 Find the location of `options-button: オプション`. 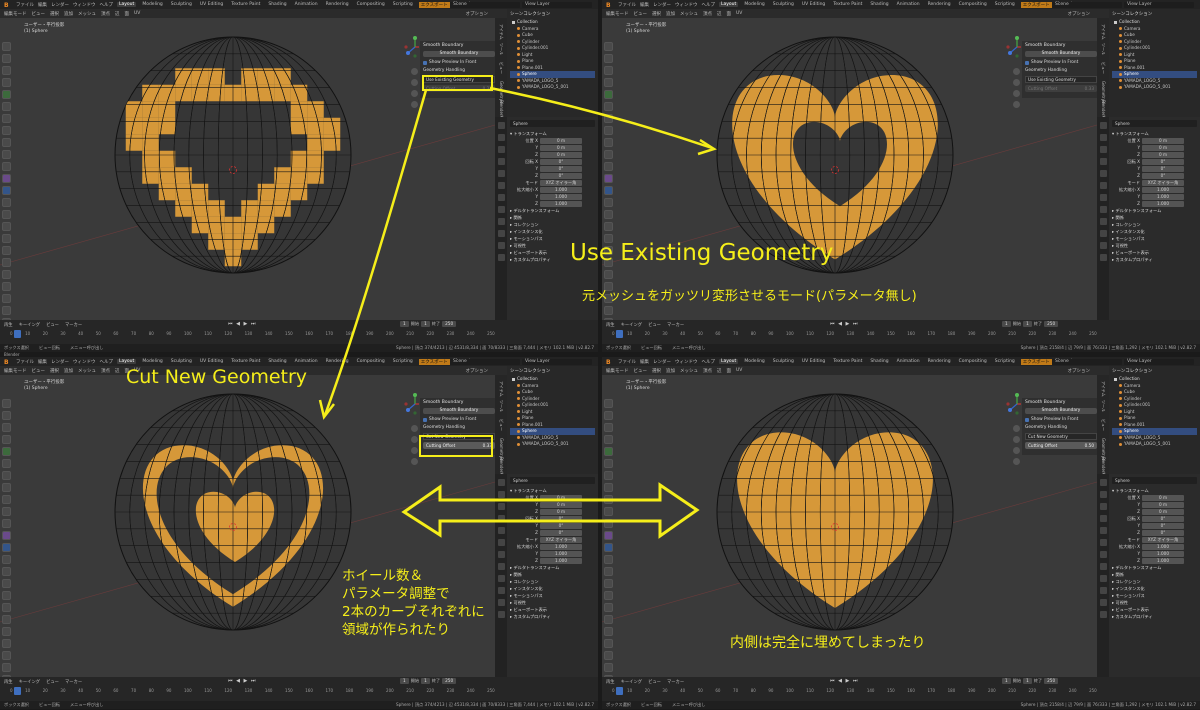

options-button: オプション is located at coordinates (477, 14).